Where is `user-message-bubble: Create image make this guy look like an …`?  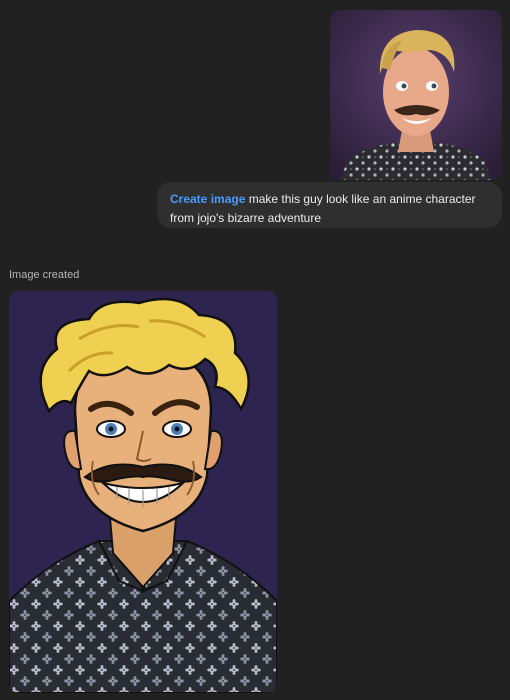 user-message-bubble: Create image make this guy look like an … is located at coordinates (329, 205).